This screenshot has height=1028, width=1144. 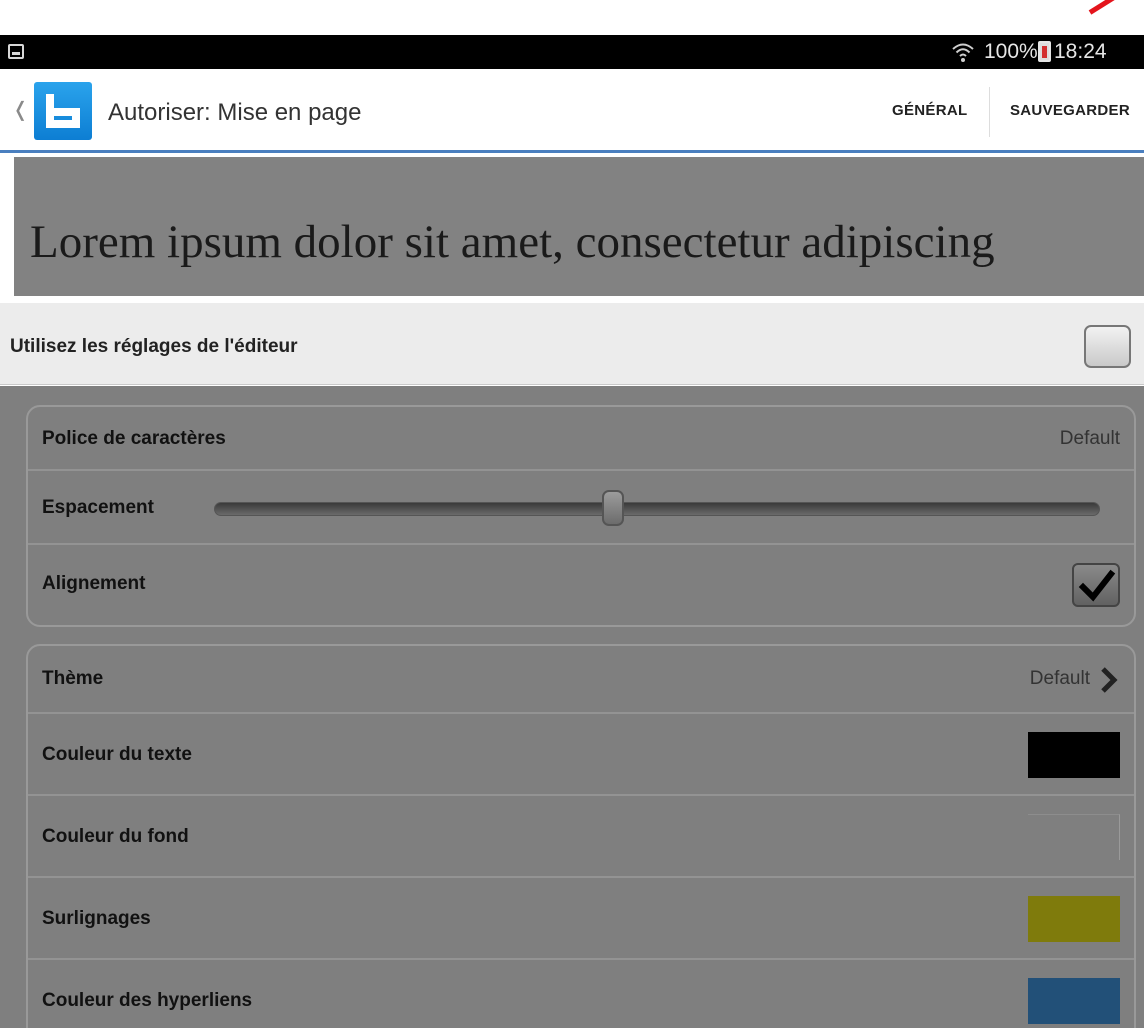 I want to click on text-color-label: Couleur du texte, so click(x=117, y=754).